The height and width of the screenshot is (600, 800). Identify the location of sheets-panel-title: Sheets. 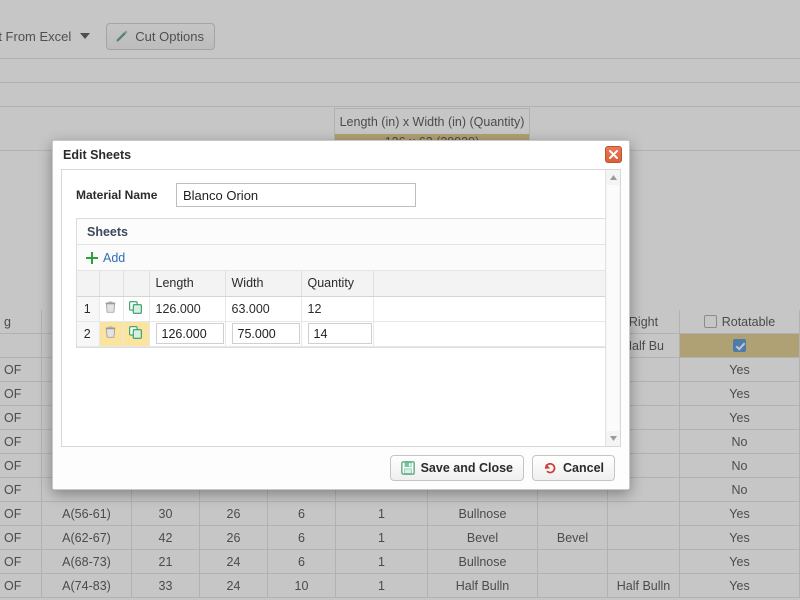
(341, 232).